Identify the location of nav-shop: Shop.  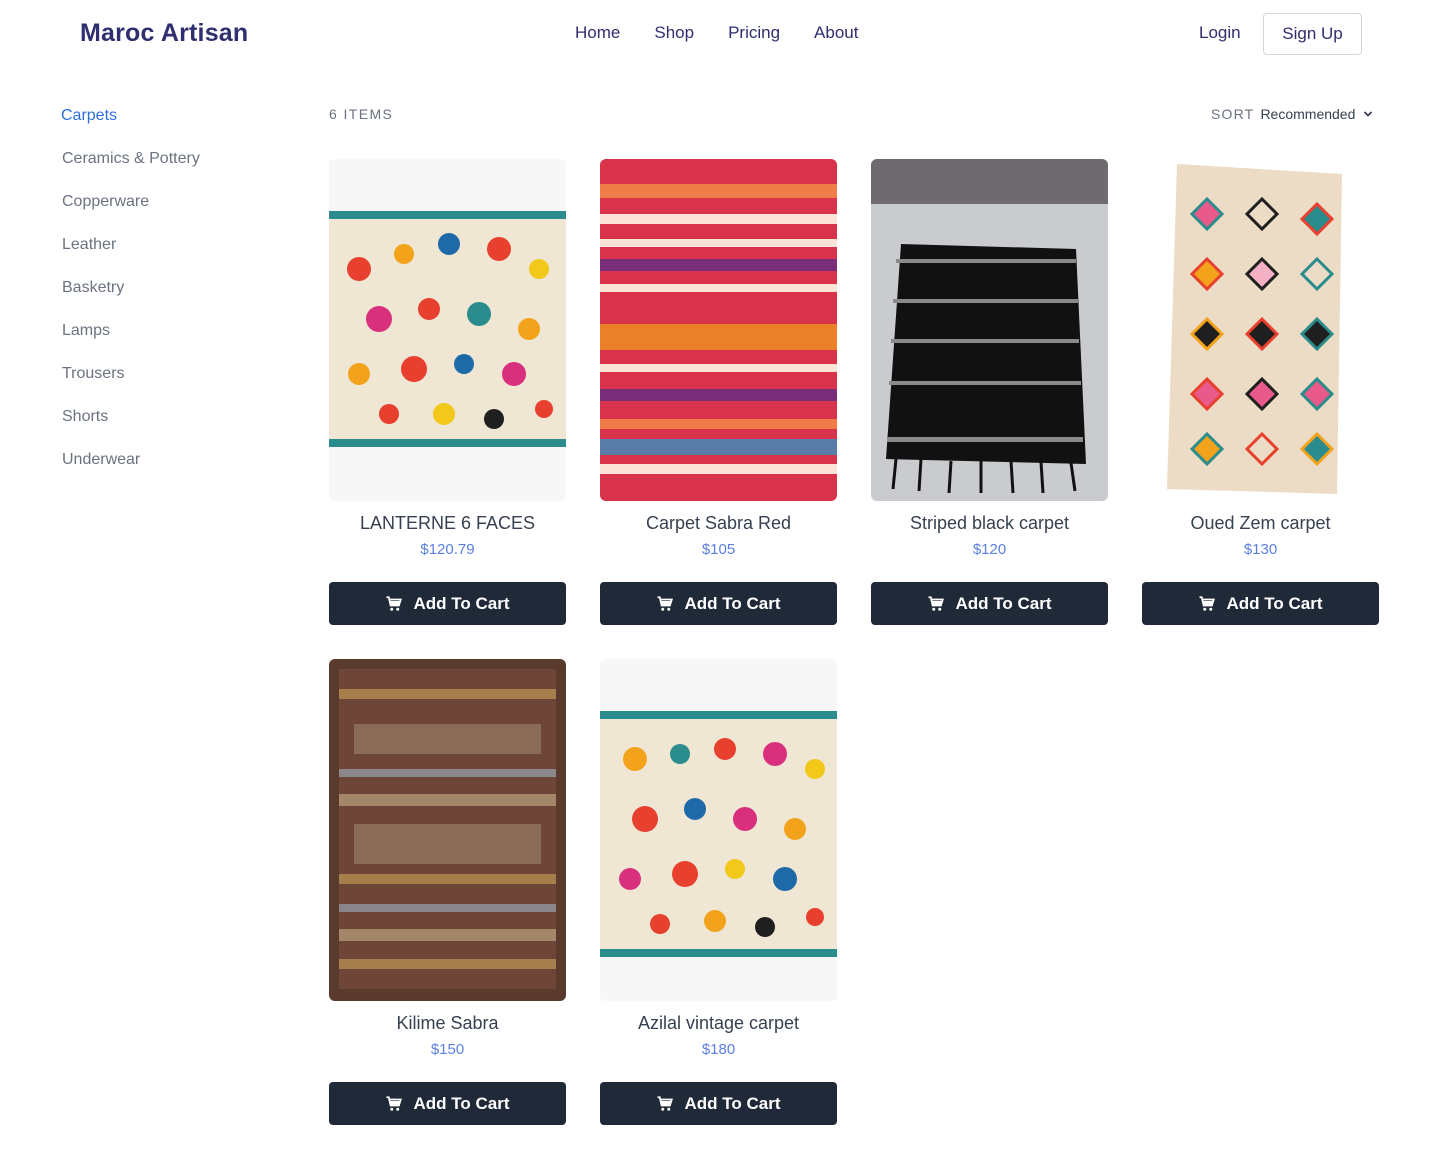
(674, 33).